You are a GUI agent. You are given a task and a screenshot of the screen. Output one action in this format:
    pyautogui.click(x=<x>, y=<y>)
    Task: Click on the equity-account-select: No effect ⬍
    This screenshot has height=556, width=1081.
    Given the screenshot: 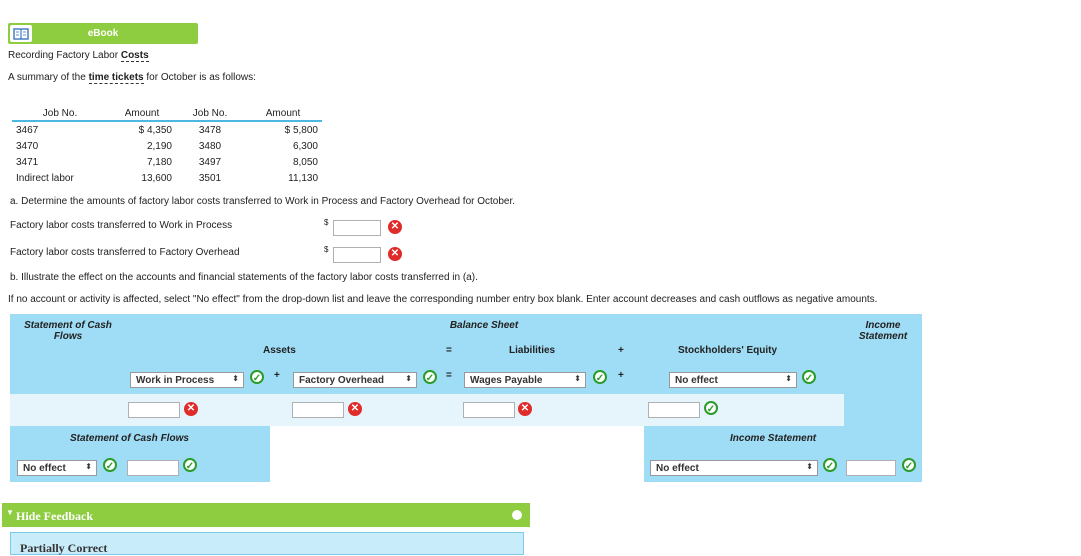 What is the action you would take?
    pyautogui.click(x=733, y=380)
    